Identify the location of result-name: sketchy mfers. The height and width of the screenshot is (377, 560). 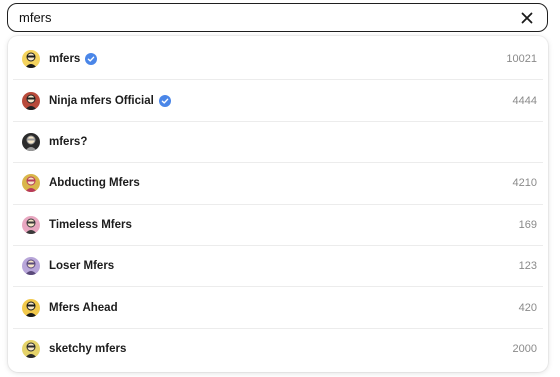
(88, 349).